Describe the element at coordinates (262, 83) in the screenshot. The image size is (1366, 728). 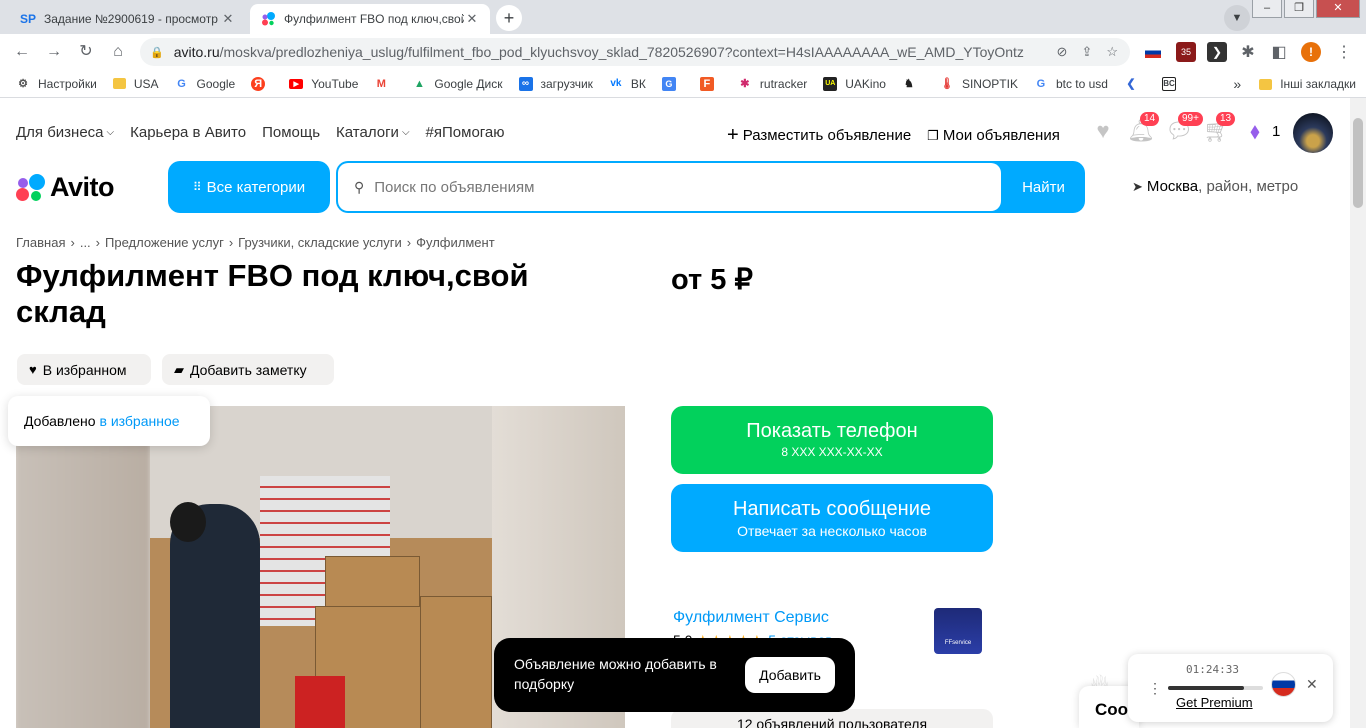
I see `bookmark-item: Я` at that location.